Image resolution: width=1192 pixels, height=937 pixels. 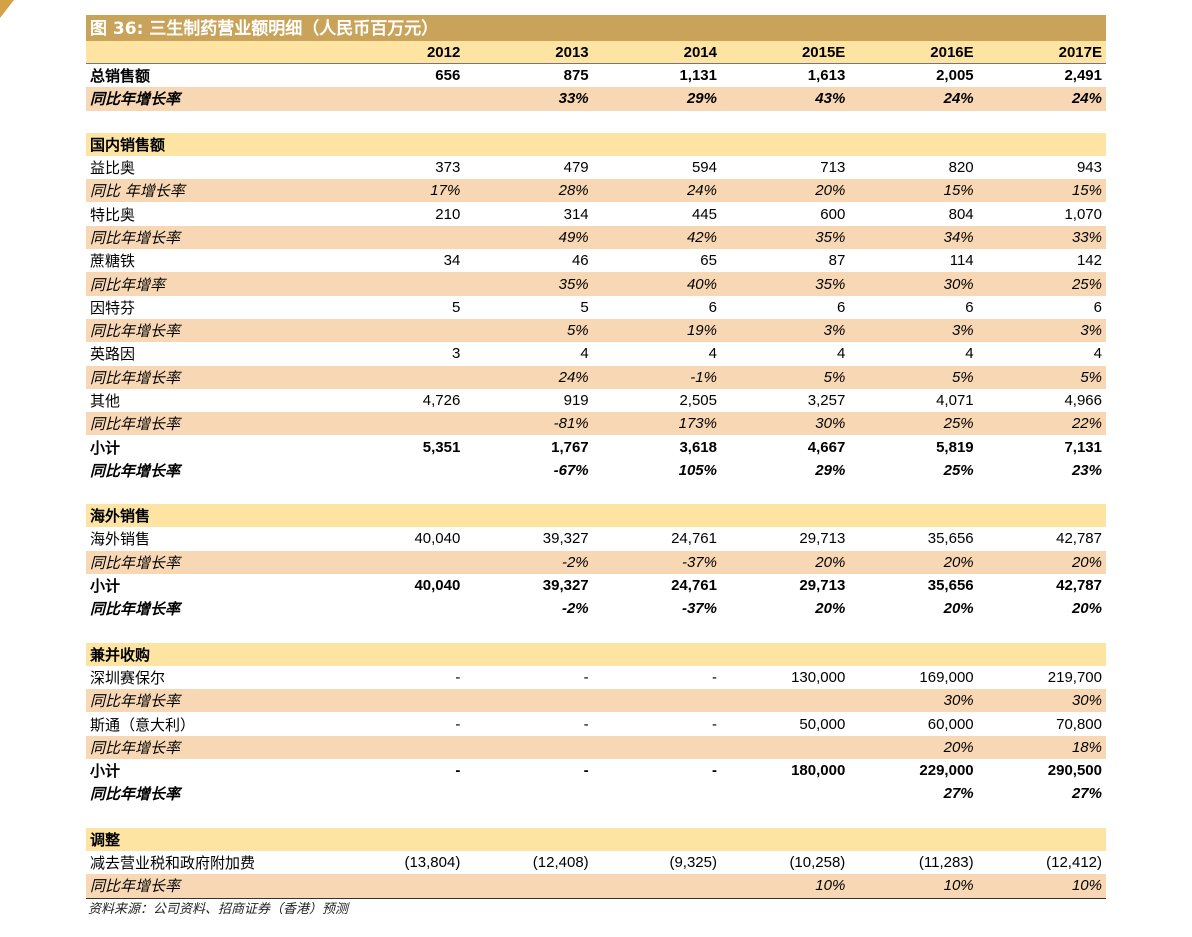 I want to click on value-cell: 39,327, so click(x=565, y=586).